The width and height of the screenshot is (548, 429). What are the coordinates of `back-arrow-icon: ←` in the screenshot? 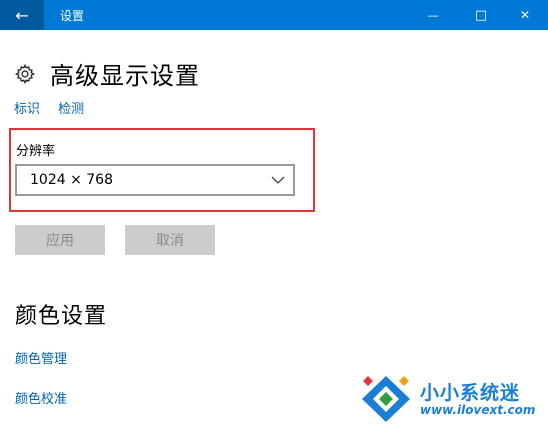 It's located at (22, 15).